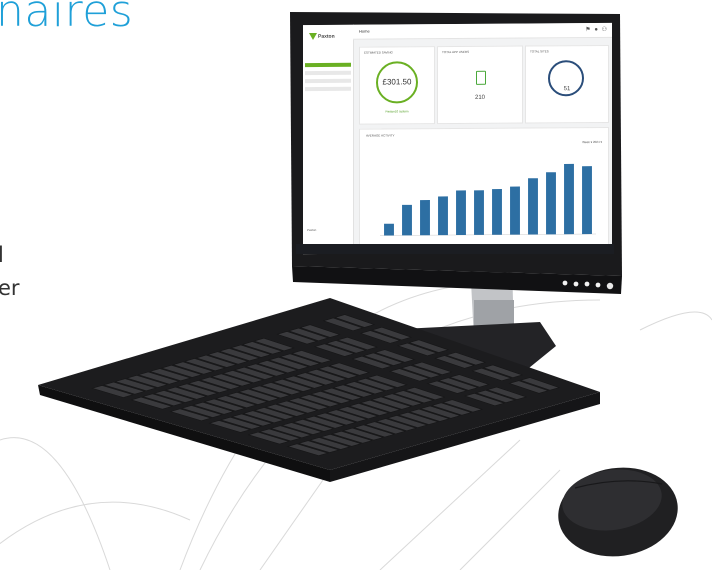 The height and width of the screenshot is (570, 712). I want to click on card-title: Estimated saving, so click(378, 52).